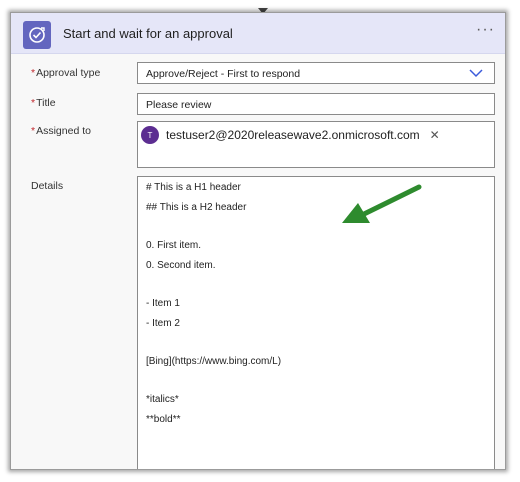 Image resolution: width=520 pixels, height=482 pixels. What do you see at coordinates (193, 187) in the screenshot?
I see `details-line: # This is a H1 header` at bounding box center [193, 187].